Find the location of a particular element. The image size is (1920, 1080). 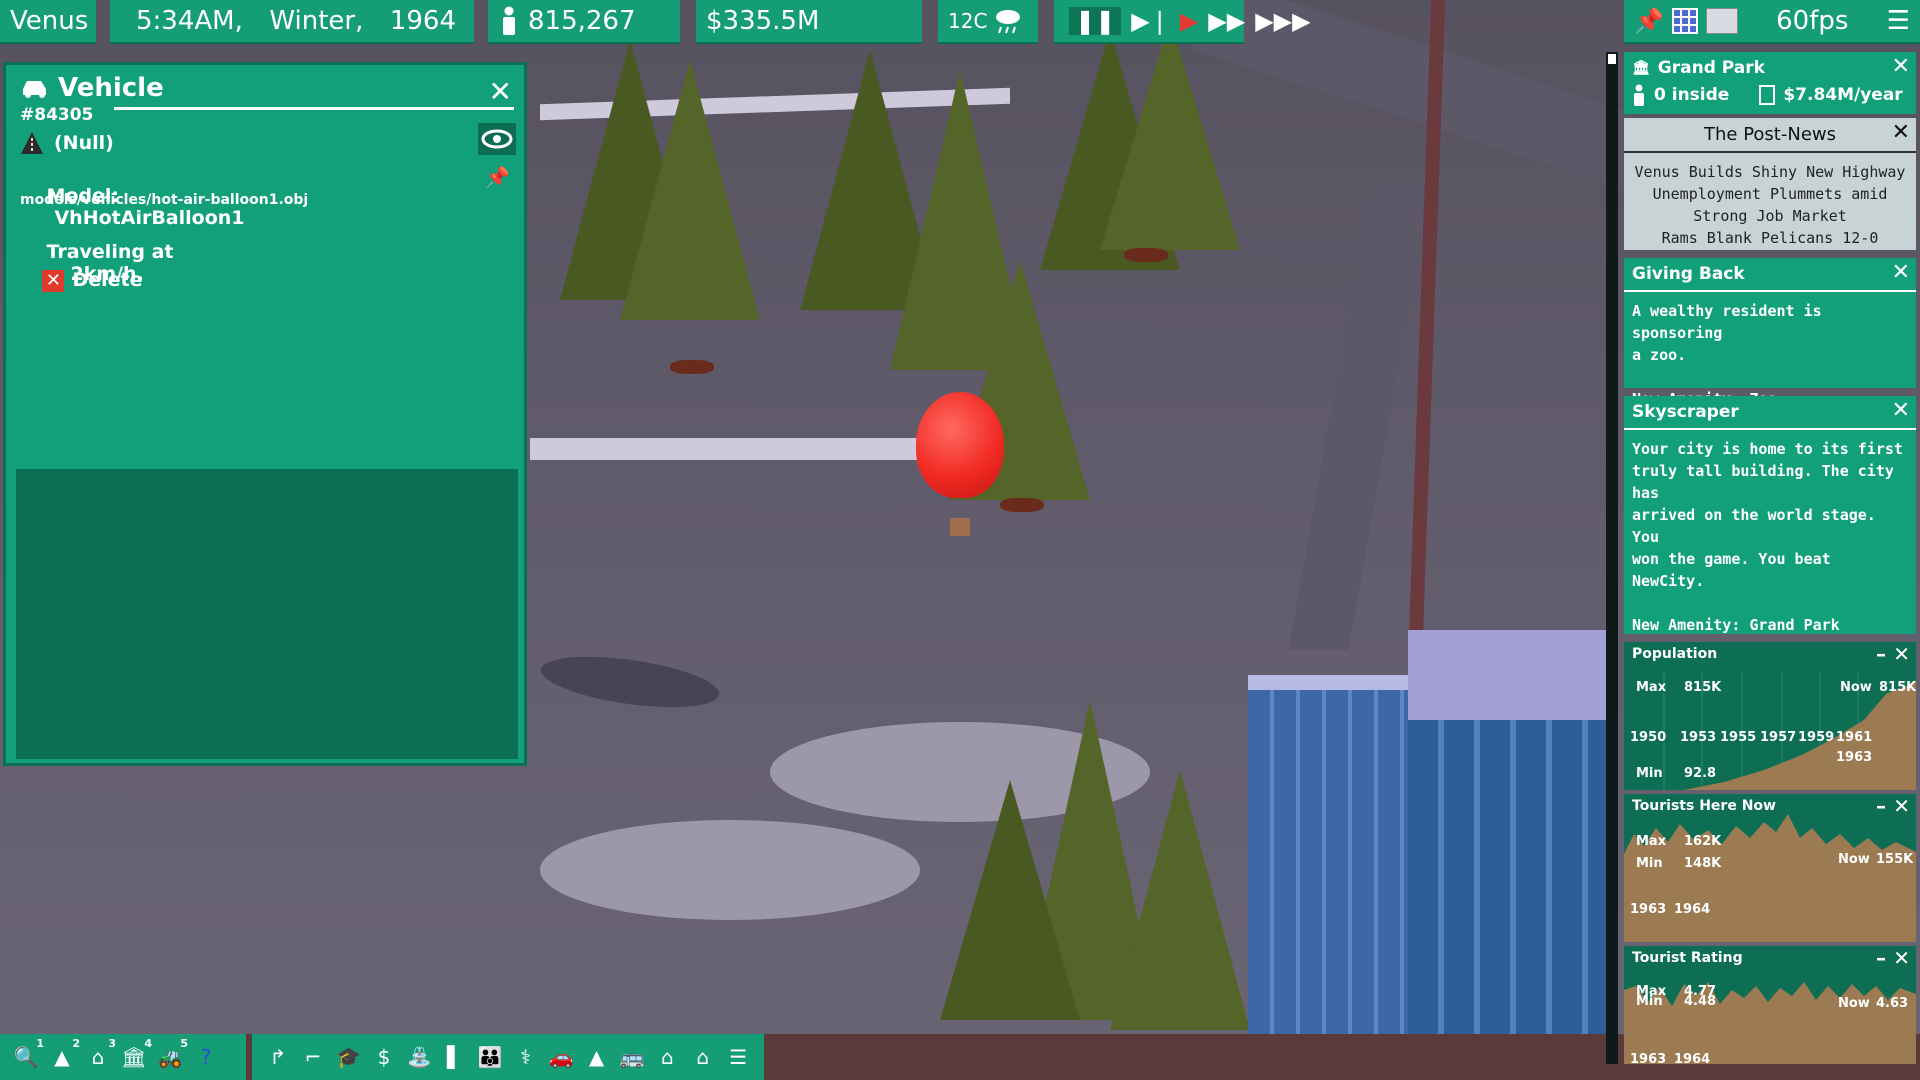

fastest-icon: ▶▶▶ is located at coordinates (1282, 21).